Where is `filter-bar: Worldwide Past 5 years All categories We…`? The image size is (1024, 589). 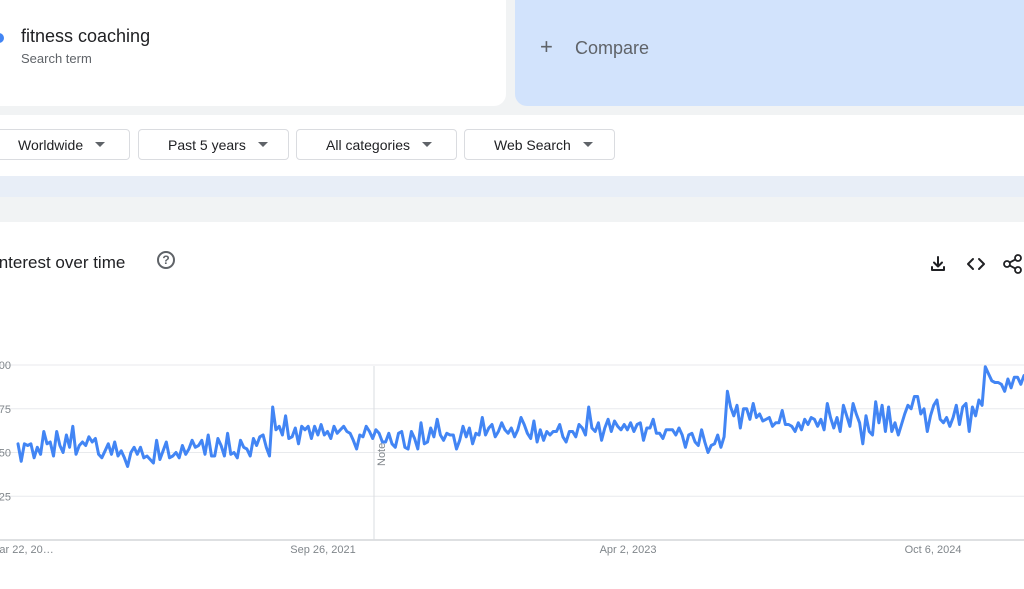 filter-bar: Worldwide Past 5 years All categories We… is located at coordinates (512, 145).